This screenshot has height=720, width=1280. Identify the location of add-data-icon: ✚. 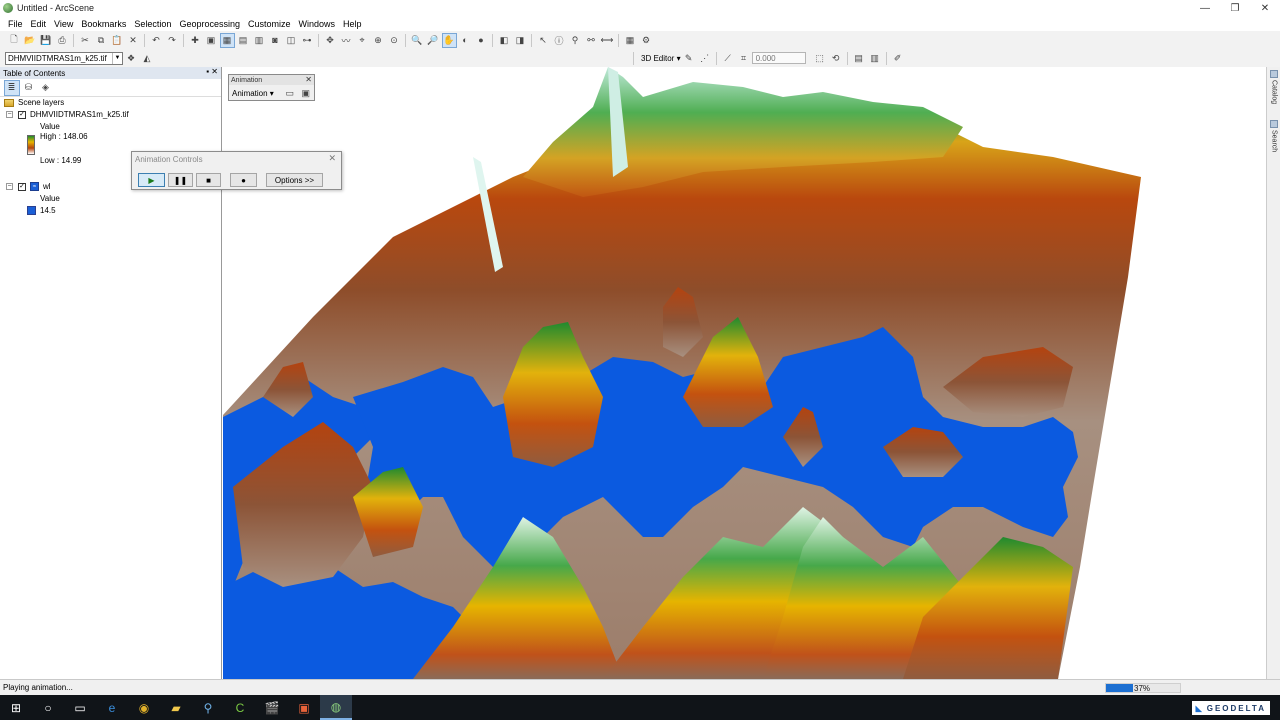
(195, 40).